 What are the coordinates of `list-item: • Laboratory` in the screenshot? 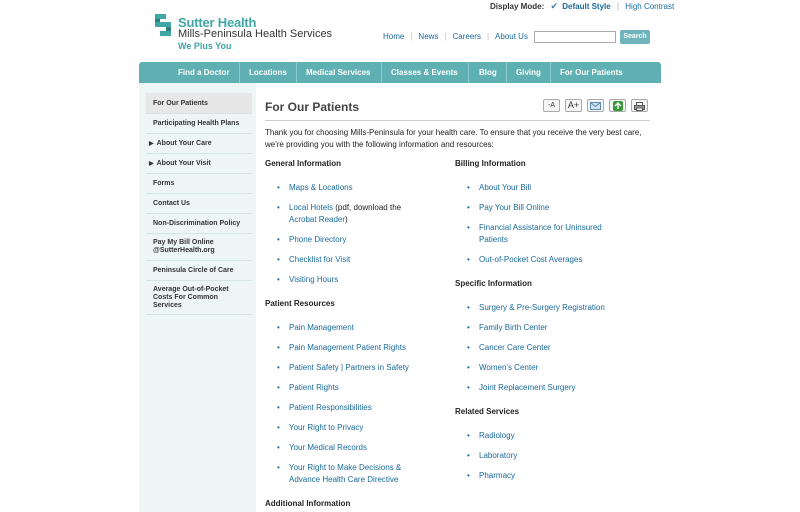 It's located at (492, 456).